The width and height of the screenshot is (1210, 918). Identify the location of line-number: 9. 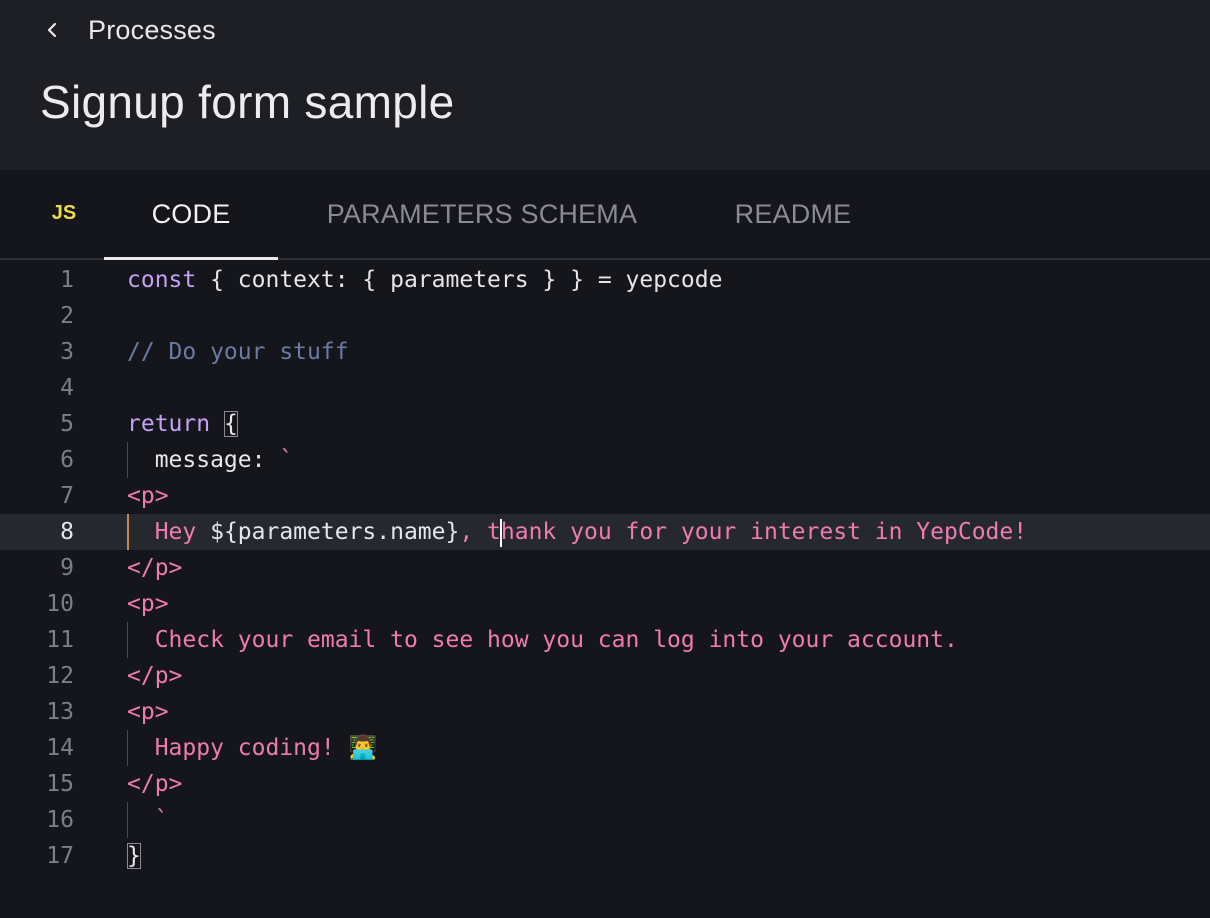
(67, 568).